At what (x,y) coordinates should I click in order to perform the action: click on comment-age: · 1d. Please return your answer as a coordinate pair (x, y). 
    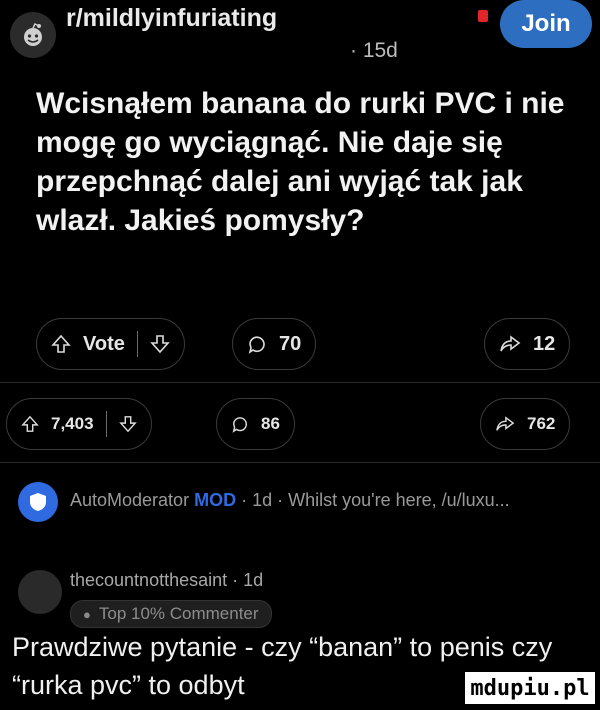
    Looking at the image, I should click on (248, 580).